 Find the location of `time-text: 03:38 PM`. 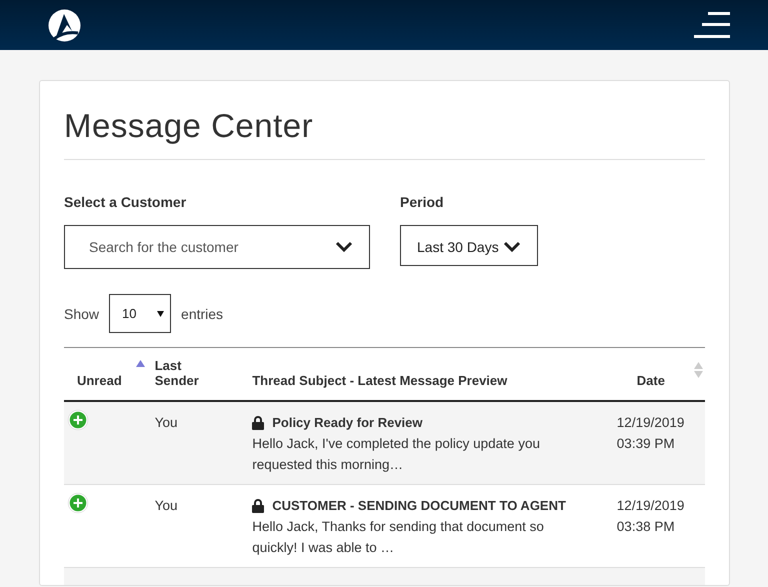

time-text: 03:38 PM is located at coordinates (646, 527).